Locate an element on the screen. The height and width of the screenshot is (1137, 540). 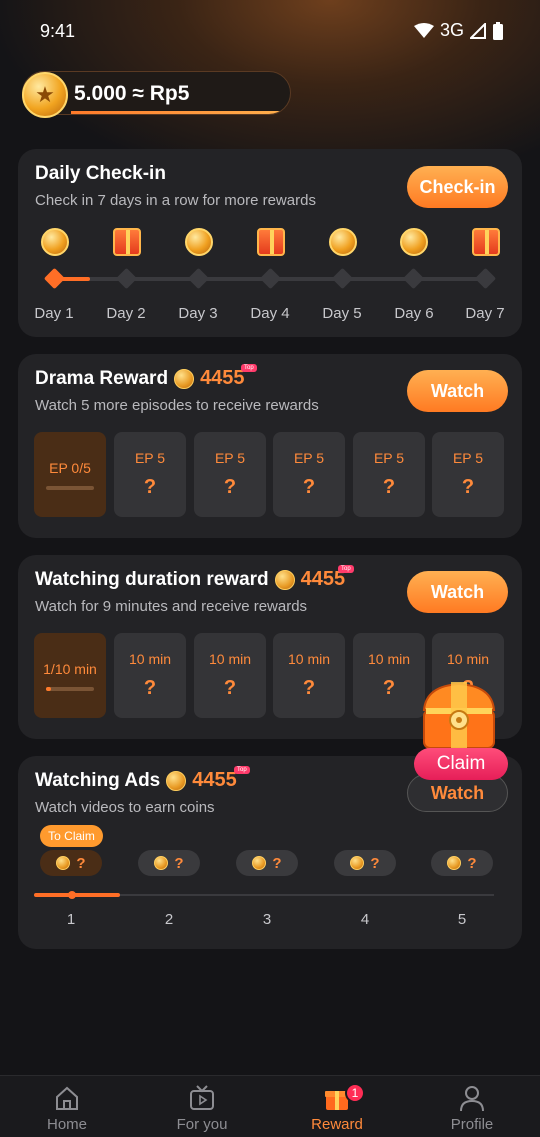
status-time: 9:41 is located at coordinates (58, 31).